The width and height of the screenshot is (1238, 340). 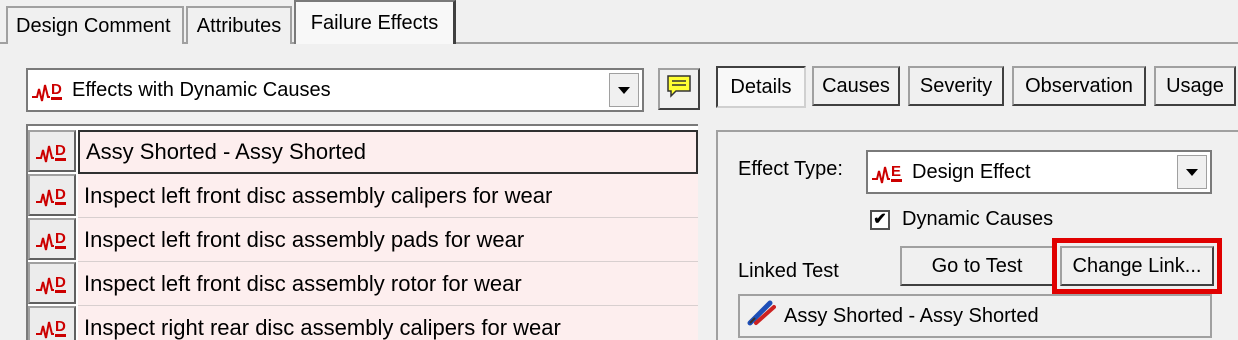 I want to click on linked-test-field: Assy Shorted - Assy Shorted, so click(x=975, y=316).